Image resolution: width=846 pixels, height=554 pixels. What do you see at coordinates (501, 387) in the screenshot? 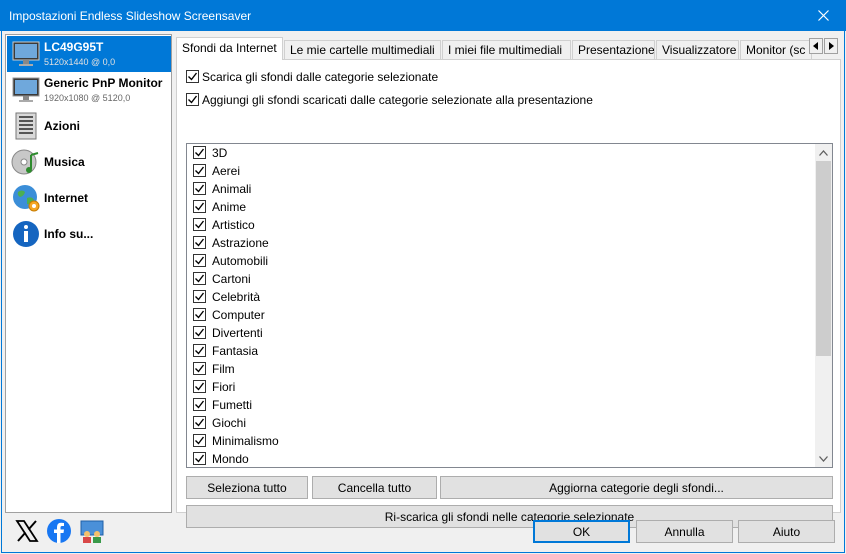
I see `list-item: Fiori` at bounding box center [501, 387].